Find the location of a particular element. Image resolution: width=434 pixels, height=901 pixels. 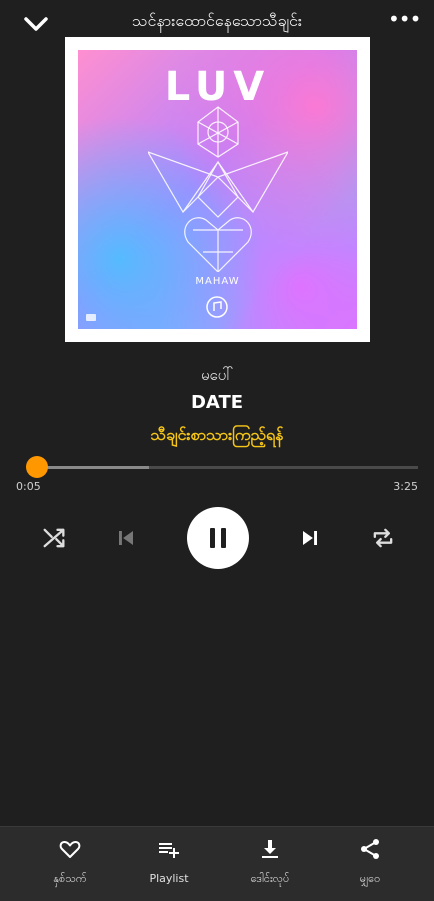

download-label: ဒေါင်းလုပ် is located at coordinates (270, 878).